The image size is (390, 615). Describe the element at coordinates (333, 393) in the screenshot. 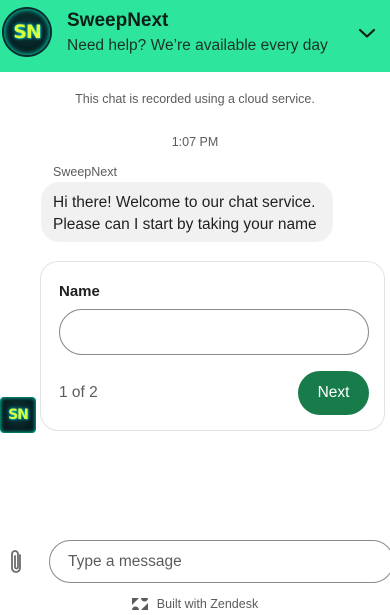

I see `next-button: Next` at that location.